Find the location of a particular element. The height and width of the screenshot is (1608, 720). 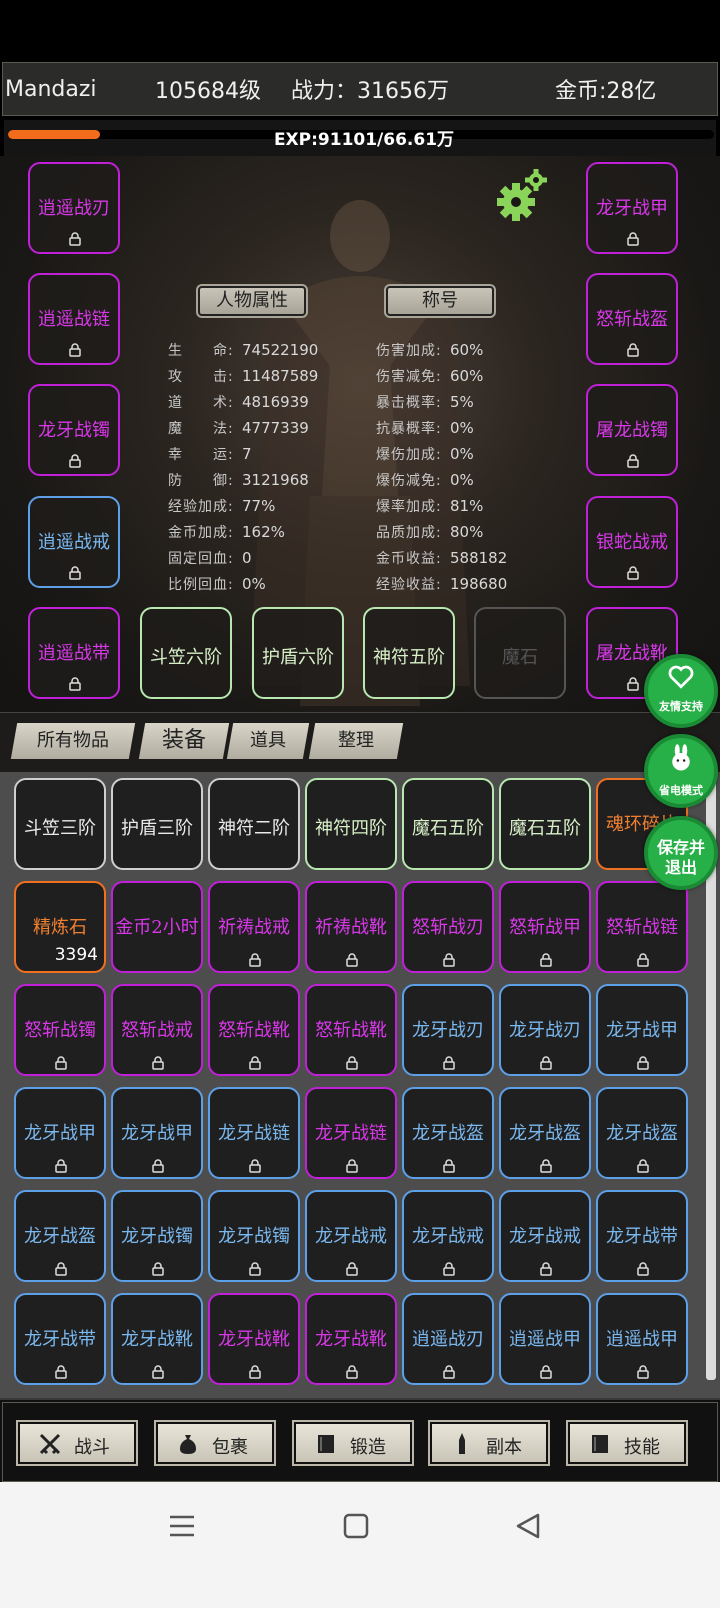

equip-slot-left: 逍遥战链 is located at coordinates (74, 319).